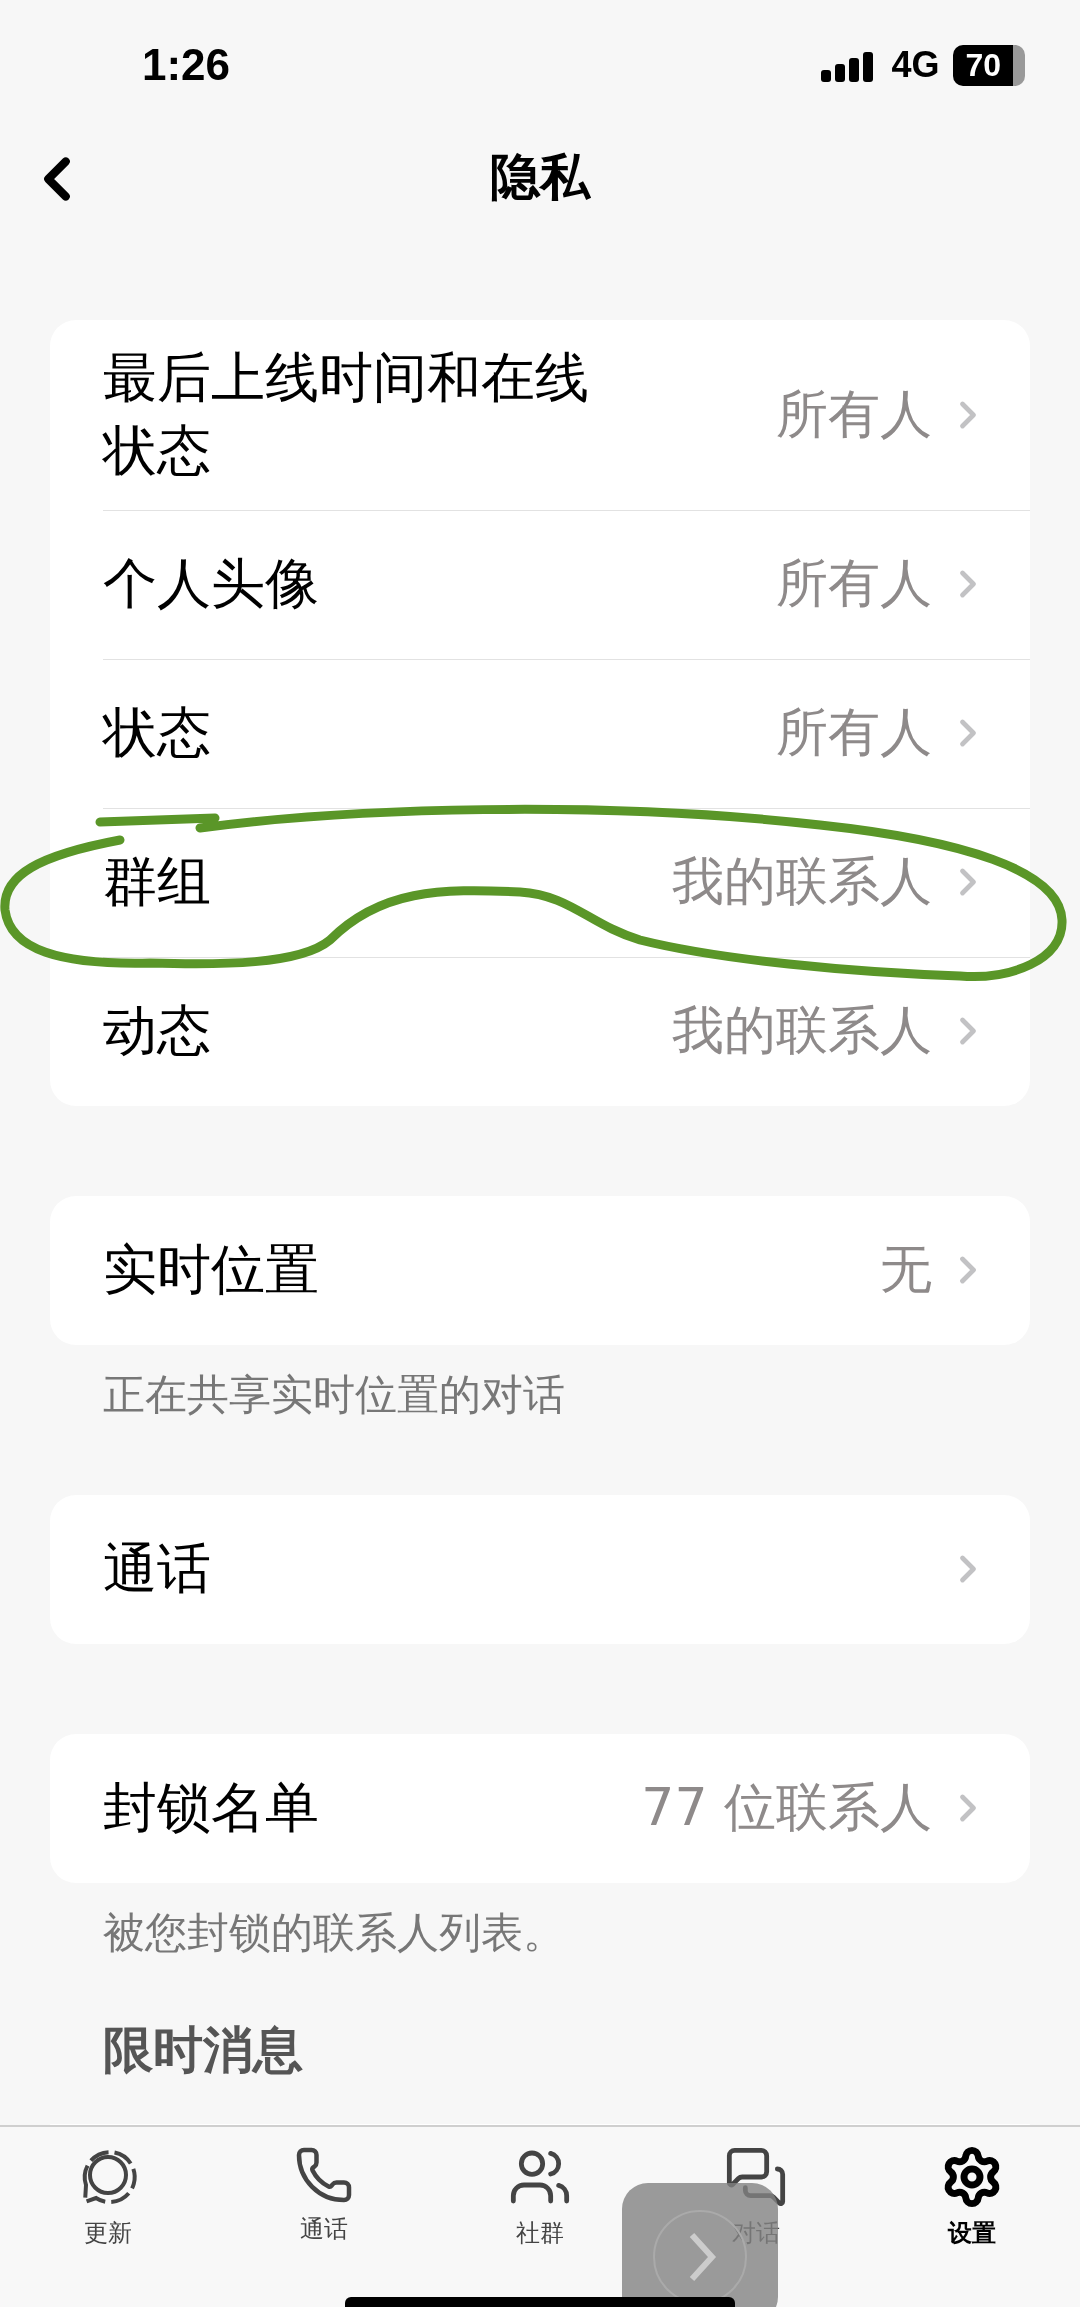  Describe the element at coordinates (540, 1270) in the screenshot. I see `settings-row: 实时位置 无` at that location.